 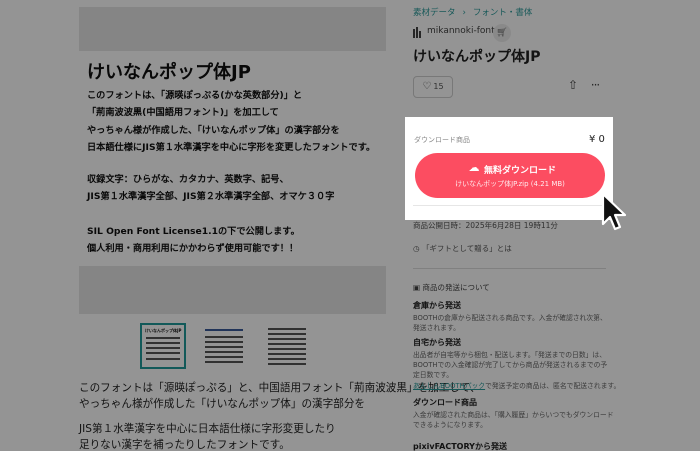 I want to click on shipping-heading: 倉庫から発送, so click(x=437, y=305).